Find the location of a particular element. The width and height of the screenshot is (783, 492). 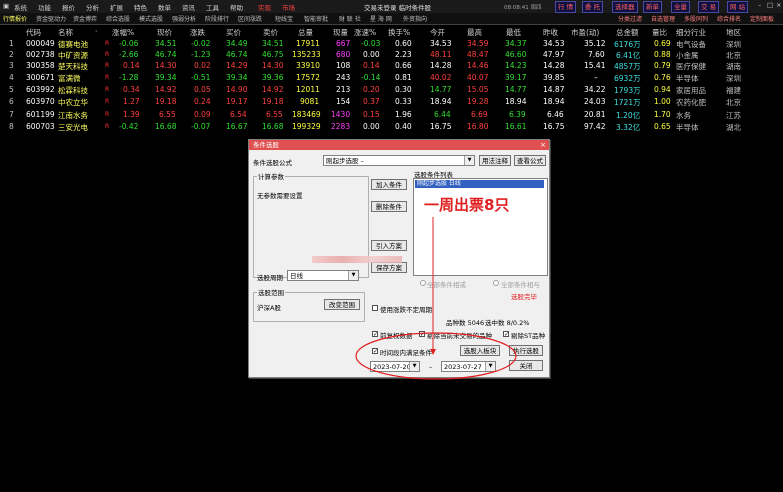

annotation-overlay is located at coordinates (436, 298).